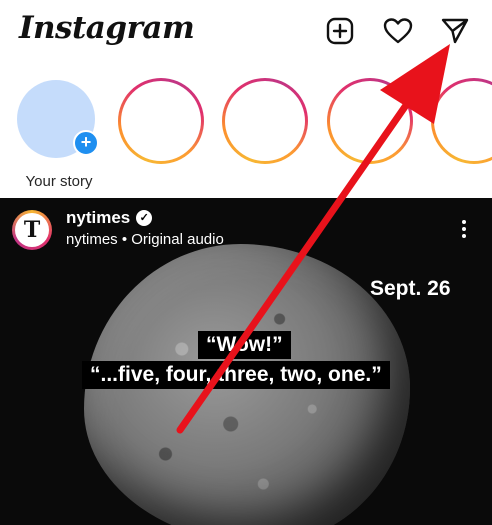  What do you see at coordinates (464, 230) in the screenshot?
I see `more-options-icon` at bounding box center [464, 230].